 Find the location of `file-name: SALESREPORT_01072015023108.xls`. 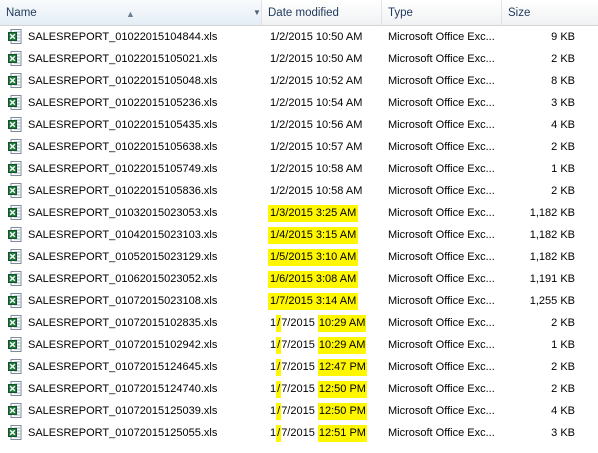

file-name: SALESREPORT_01072015023108.xls is located at coordinates (122, 301).